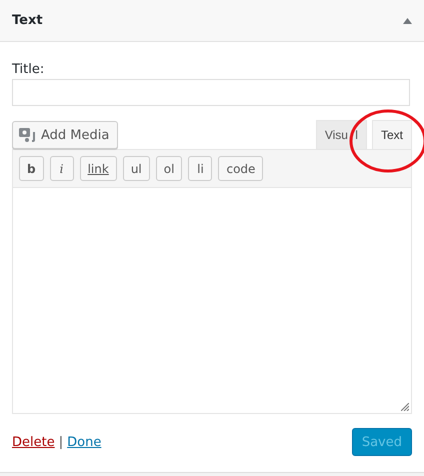 This screenshot has height=476, width=424. What do you see at coordinates (33, 442) in the screenshot?
I see `delete-link: Delete` at bounding box center [33, 442].